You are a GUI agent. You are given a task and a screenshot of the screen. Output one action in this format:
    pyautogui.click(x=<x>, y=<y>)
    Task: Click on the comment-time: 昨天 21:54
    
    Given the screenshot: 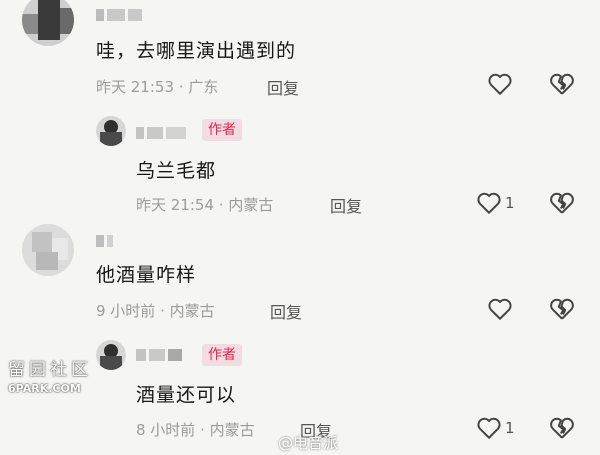 What is the action you would take?
    pyautogui.click(x=175, y=205)
    